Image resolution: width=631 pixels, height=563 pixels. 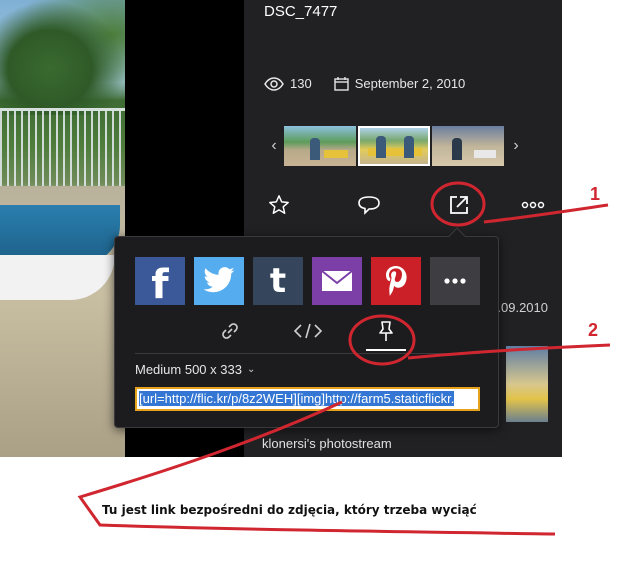 What do you see at coordinates (516, 146) in the screenshot?
I see `filmstrip-next-button: ›` at bounding box center [516, 146].